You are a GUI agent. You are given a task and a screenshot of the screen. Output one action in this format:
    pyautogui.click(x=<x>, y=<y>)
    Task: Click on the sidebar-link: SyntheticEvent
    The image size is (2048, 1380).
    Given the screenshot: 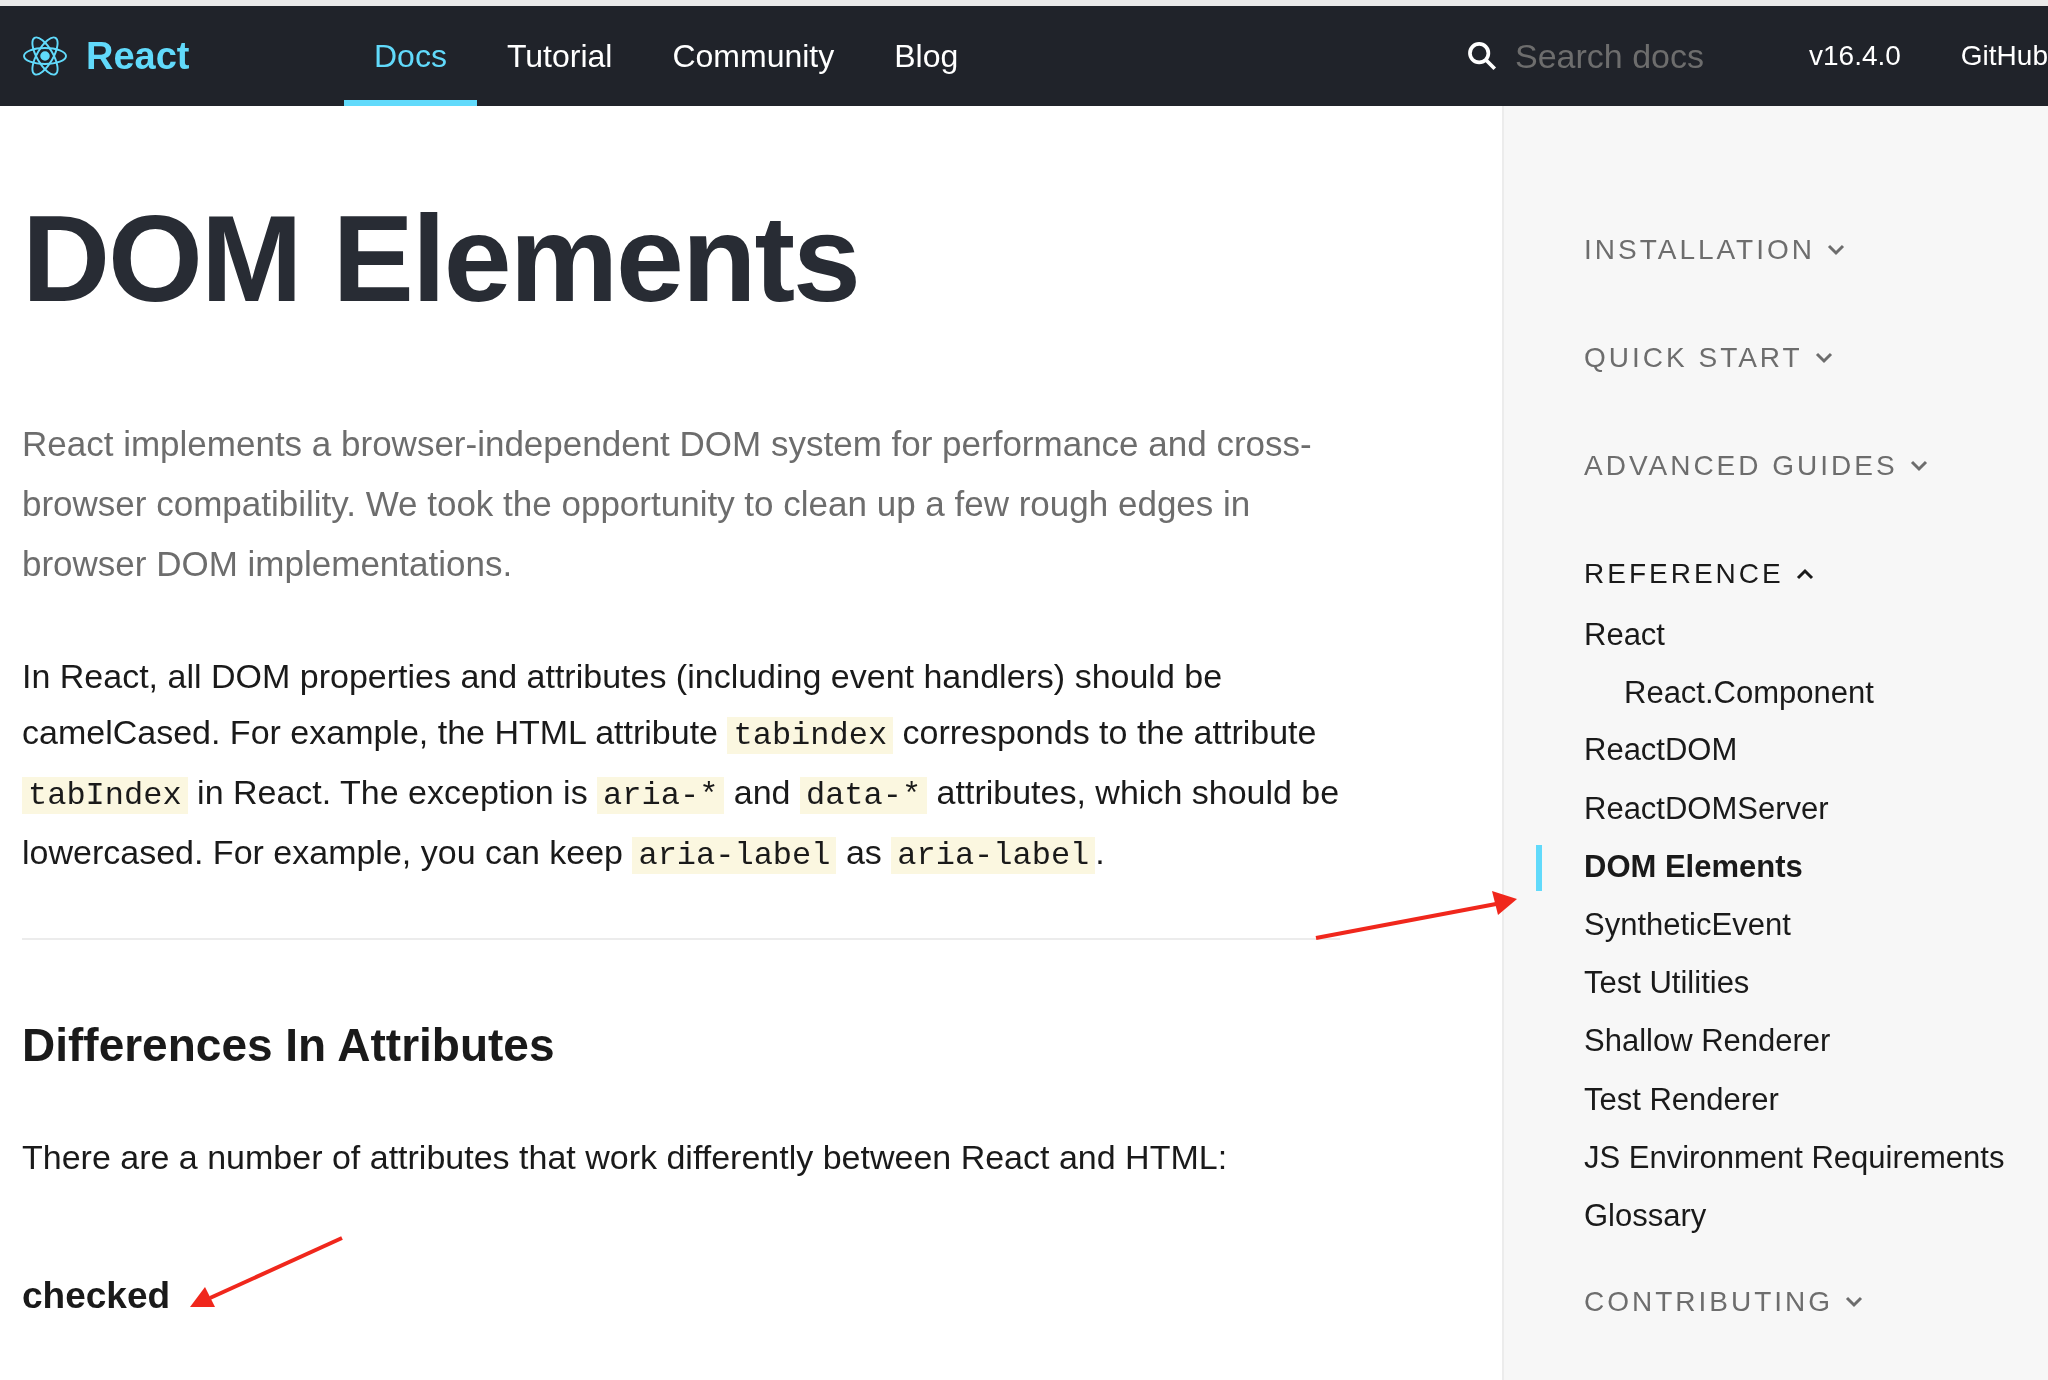 What is the action you would take?
    pyautogui.click(x=1816, y=924)
    